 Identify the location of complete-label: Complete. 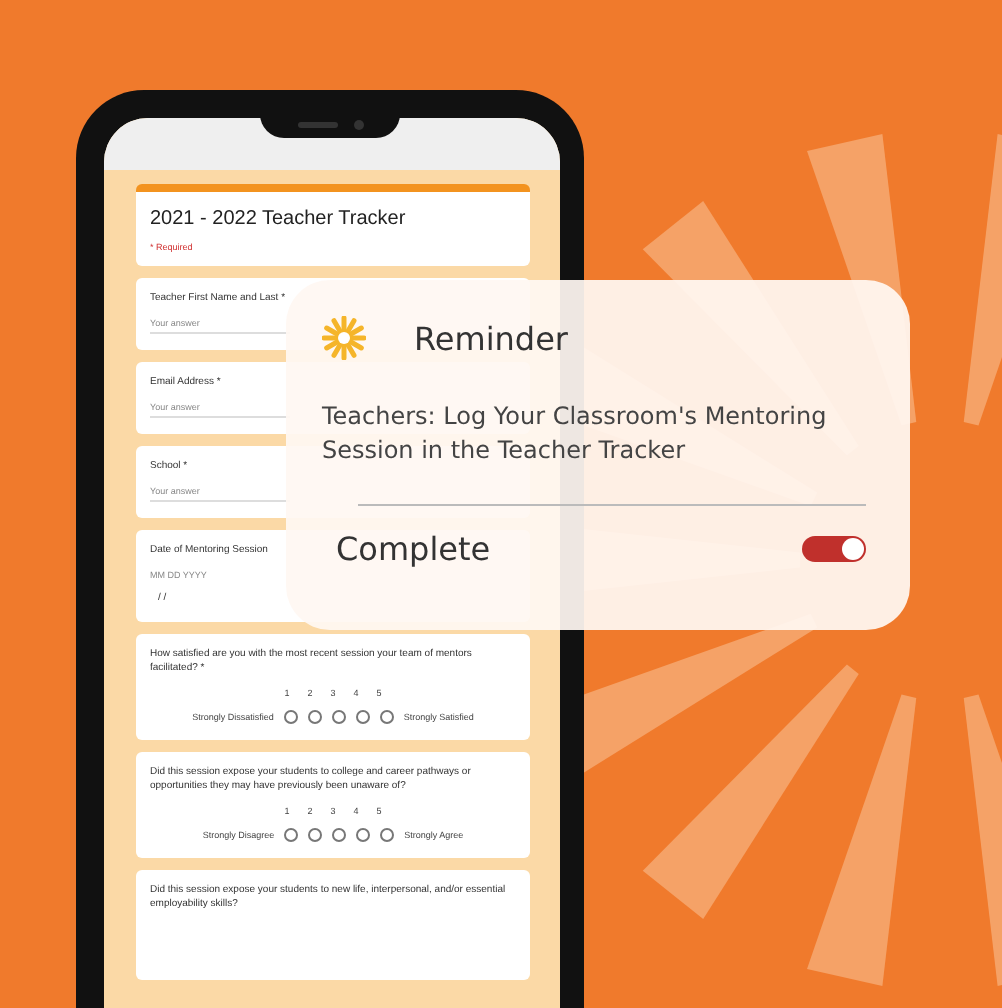
(413, 548).